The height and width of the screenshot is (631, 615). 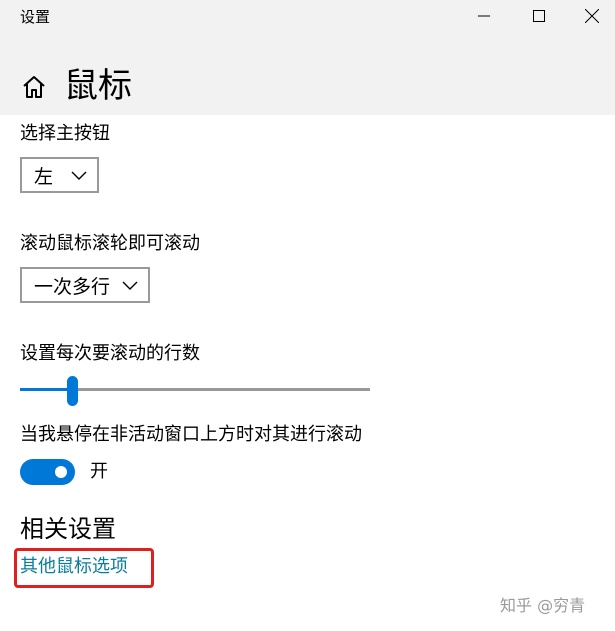 I want to click on maximize-button, so click(x=539, y=16).